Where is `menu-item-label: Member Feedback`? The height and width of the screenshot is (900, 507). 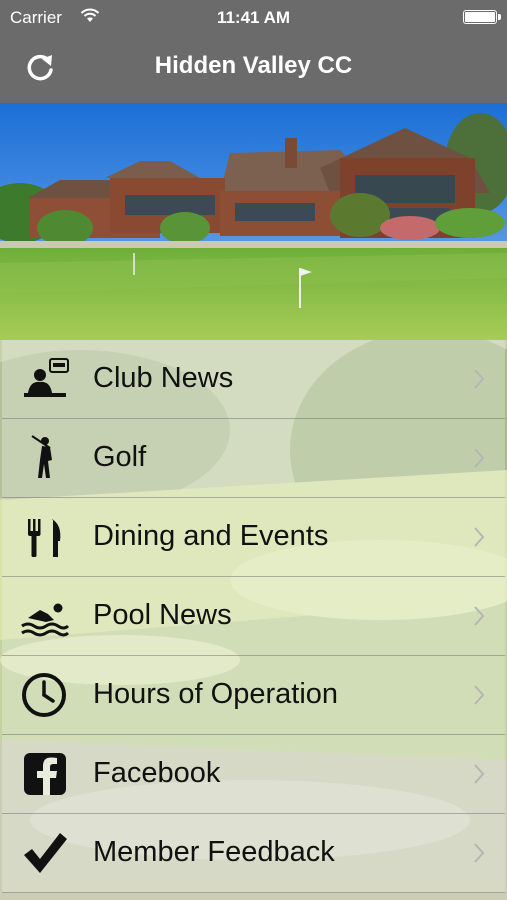 menu-item-label: Member Feedback is located at coordinates (214, 852).